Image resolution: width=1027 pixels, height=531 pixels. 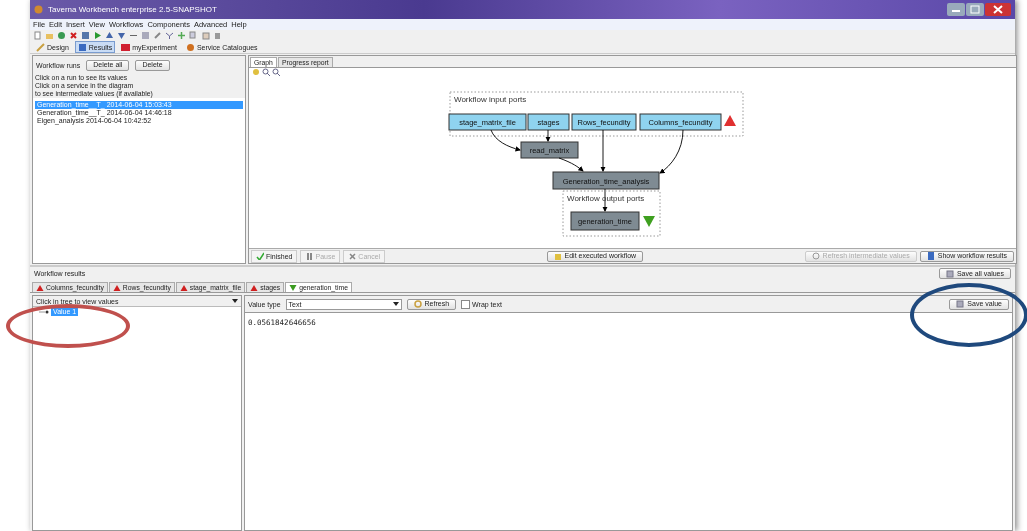 I want to click on app-icon, so click(x=38, y=9).